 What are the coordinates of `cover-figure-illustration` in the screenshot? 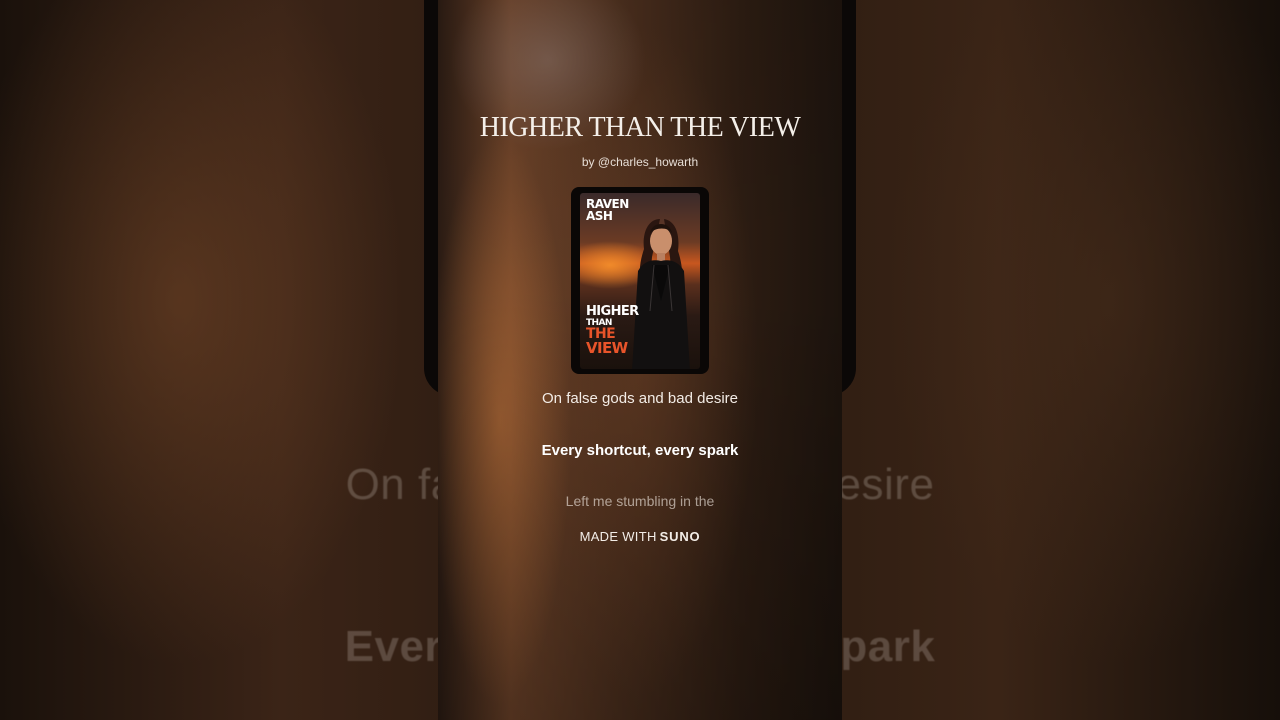 It's located at (661, 294).